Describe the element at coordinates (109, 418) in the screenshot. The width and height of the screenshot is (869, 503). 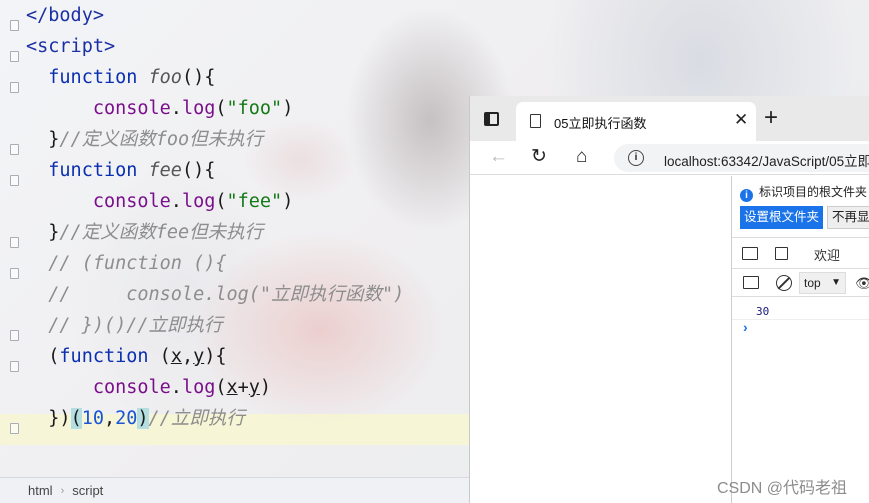
I see `code-token: ,` at that location.